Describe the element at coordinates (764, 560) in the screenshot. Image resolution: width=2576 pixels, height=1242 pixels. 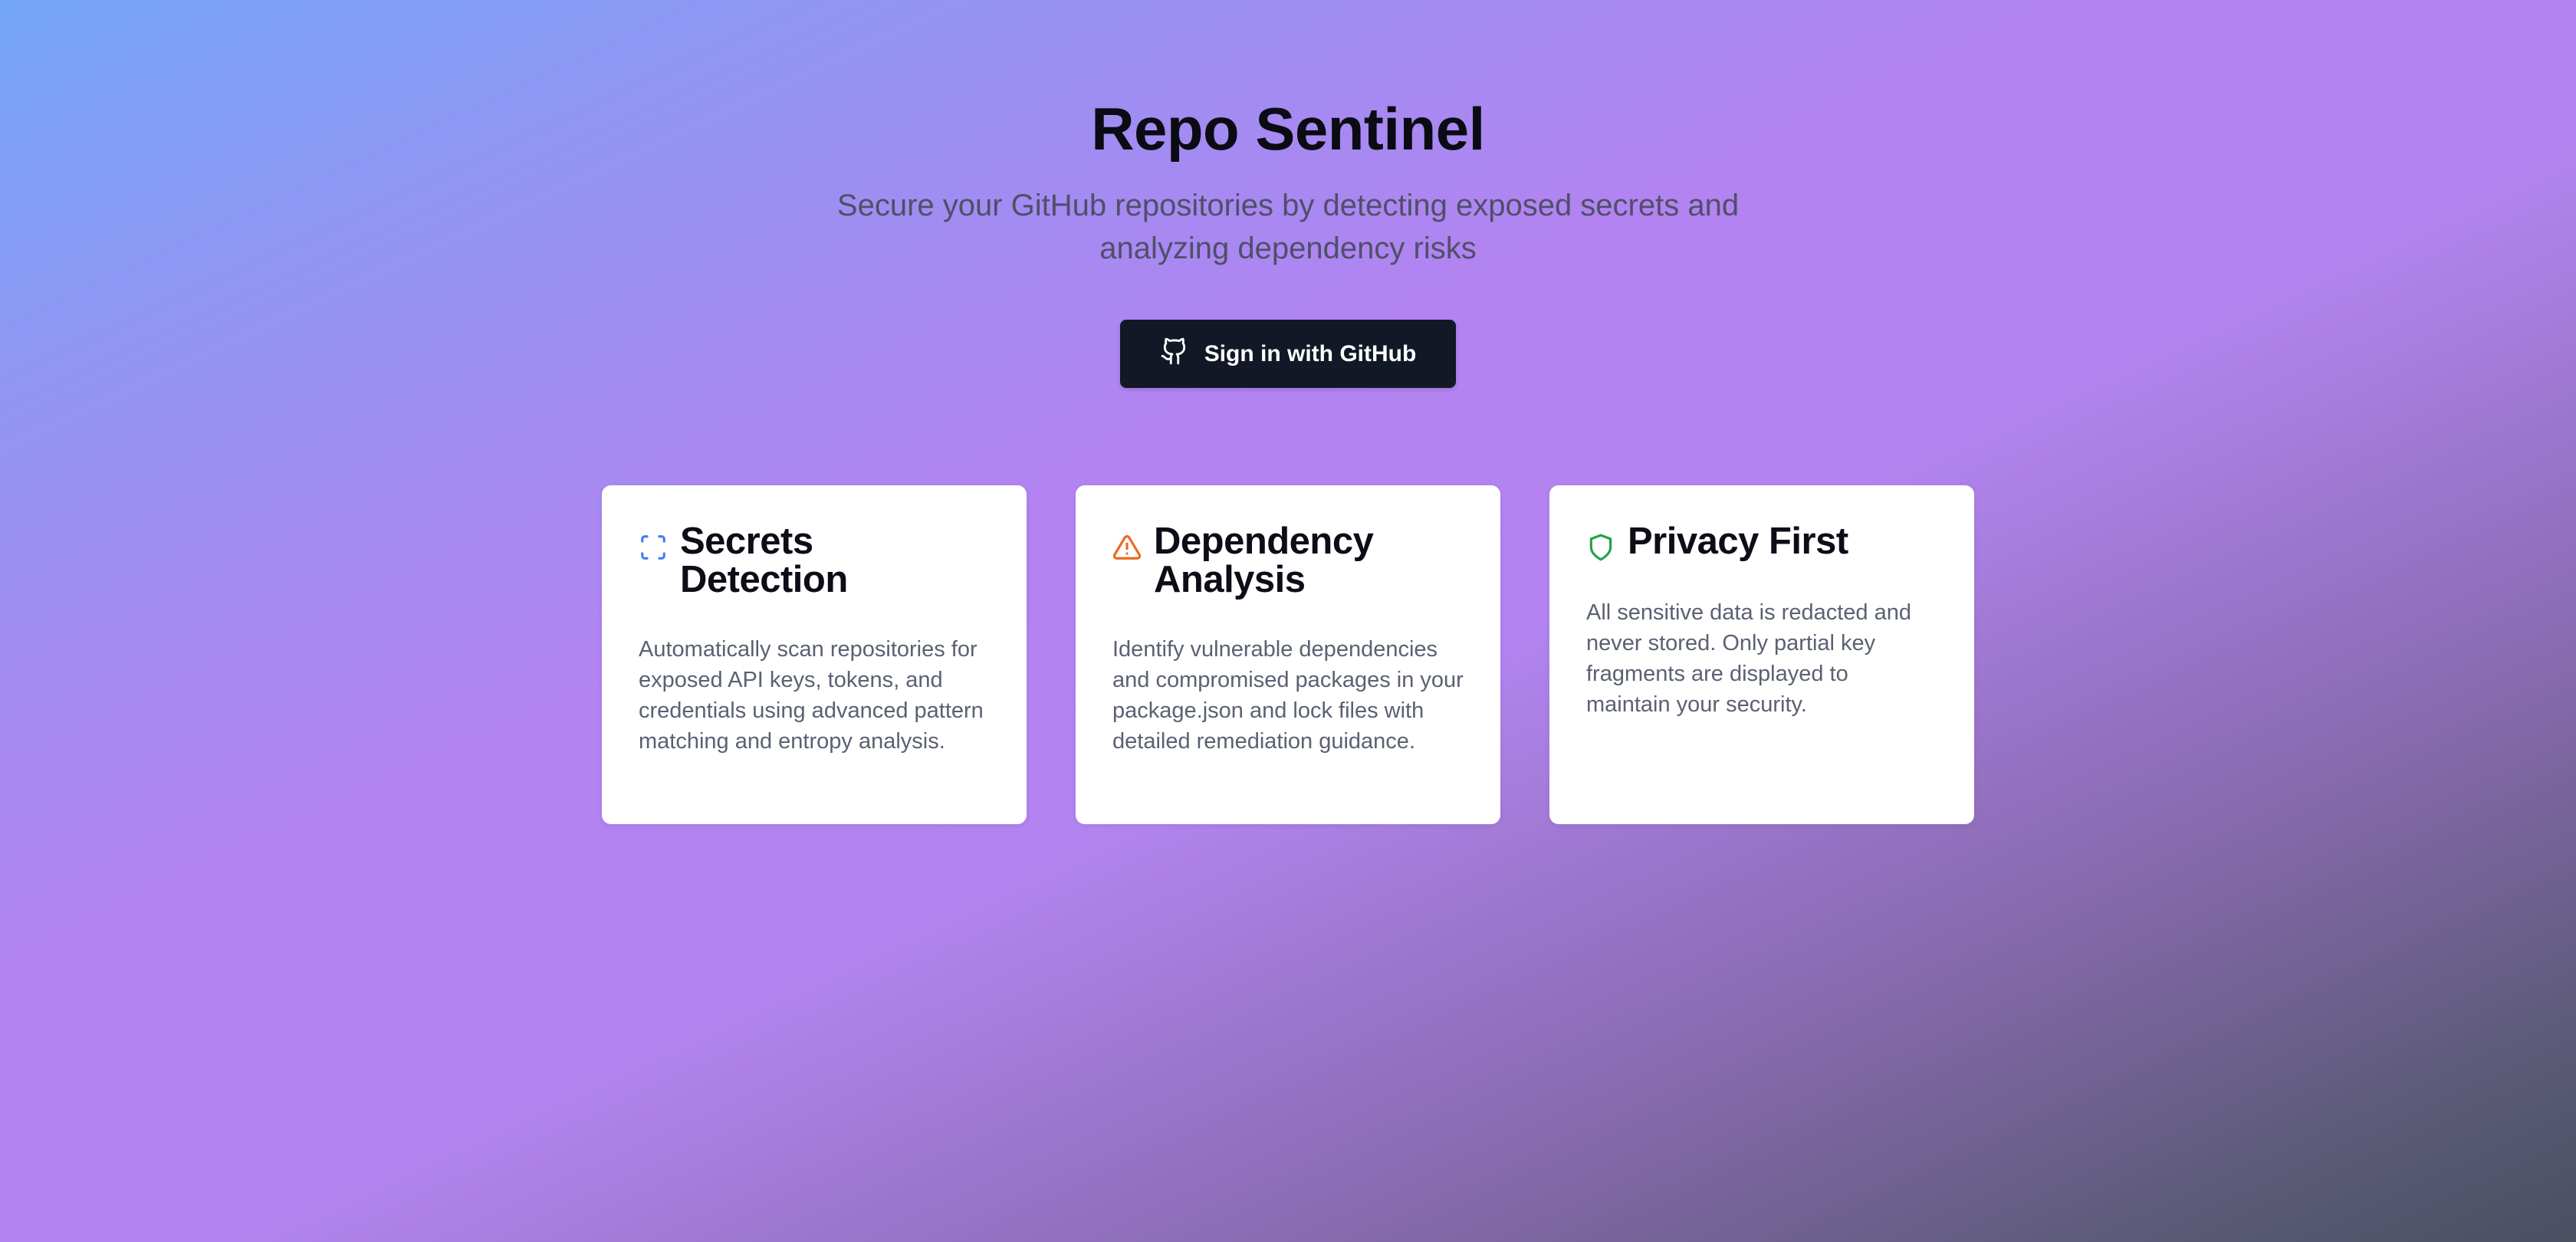
I see `feature-title: Secrets Detection` at that location.